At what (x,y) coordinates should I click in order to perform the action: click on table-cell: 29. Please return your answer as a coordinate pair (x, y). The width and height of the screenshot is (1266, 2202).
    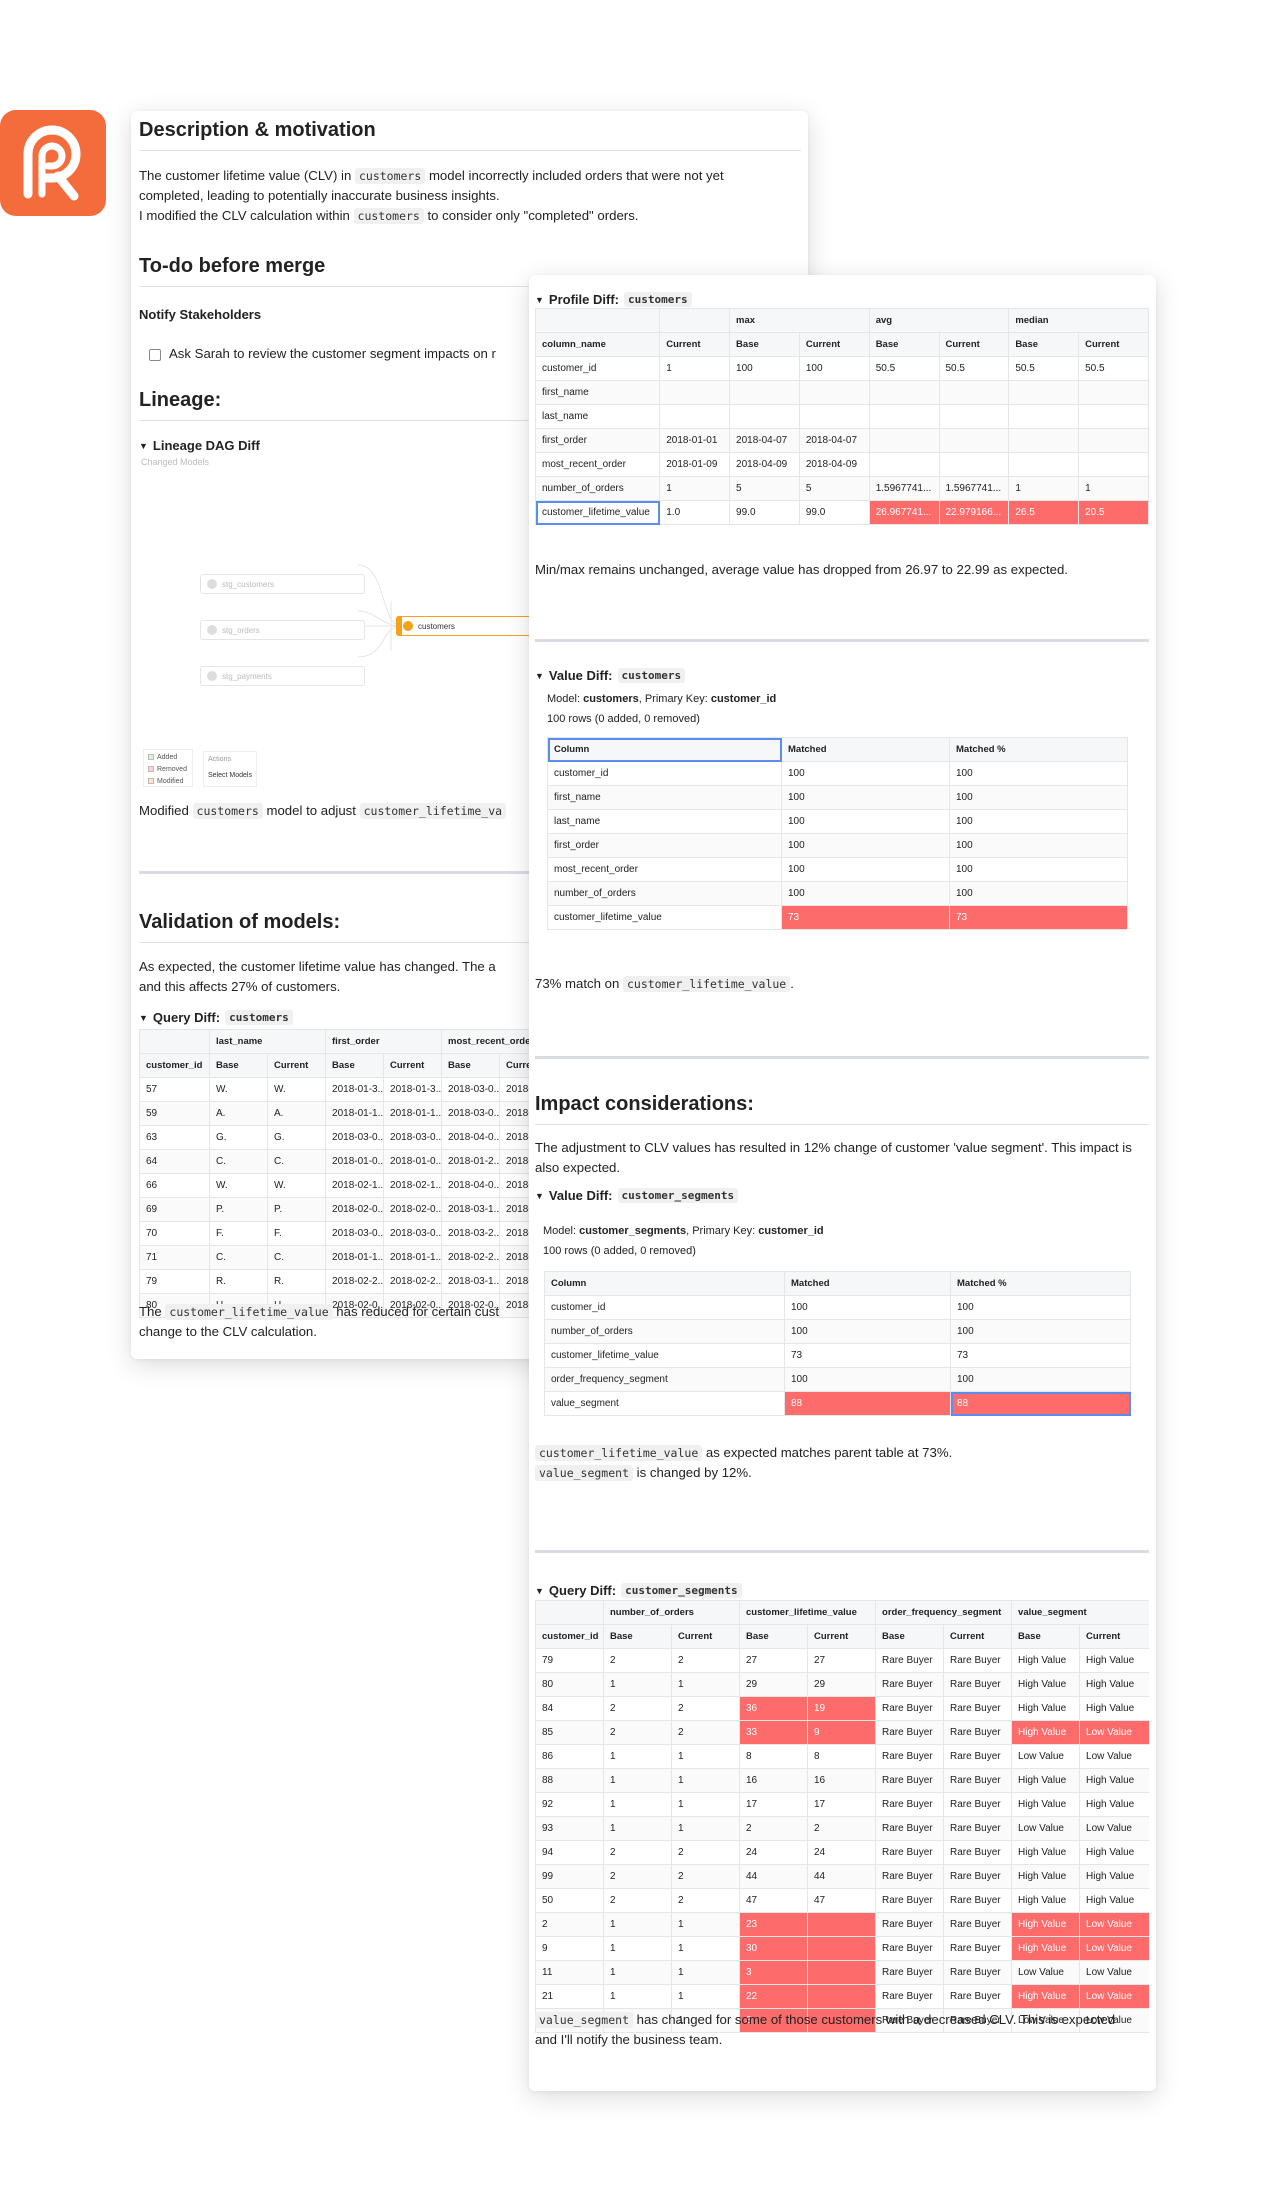
    Looking at the image, I should click on (773, 1684).